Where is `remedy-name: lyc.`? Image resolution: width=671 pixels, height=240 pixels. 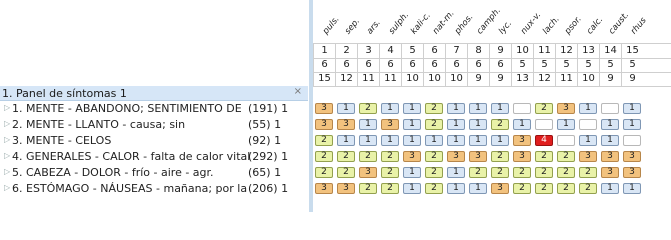 remedy-name: lyc. is located at coordinates (505, 28).